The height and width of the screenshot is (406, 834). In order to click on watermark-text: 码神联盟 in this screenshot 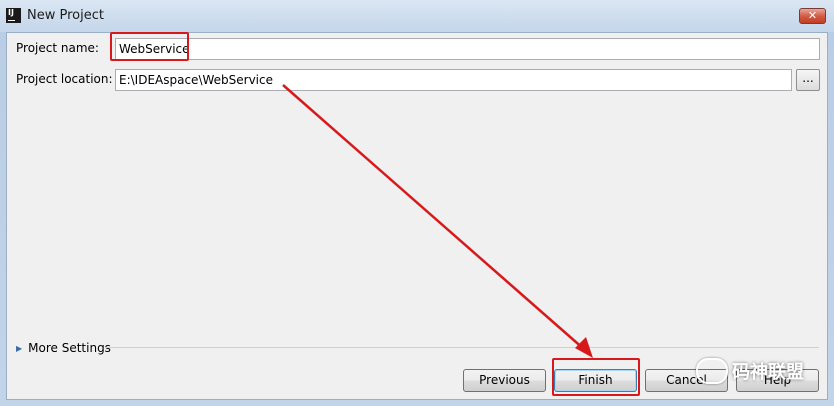, I will do `click(768, 372)`.